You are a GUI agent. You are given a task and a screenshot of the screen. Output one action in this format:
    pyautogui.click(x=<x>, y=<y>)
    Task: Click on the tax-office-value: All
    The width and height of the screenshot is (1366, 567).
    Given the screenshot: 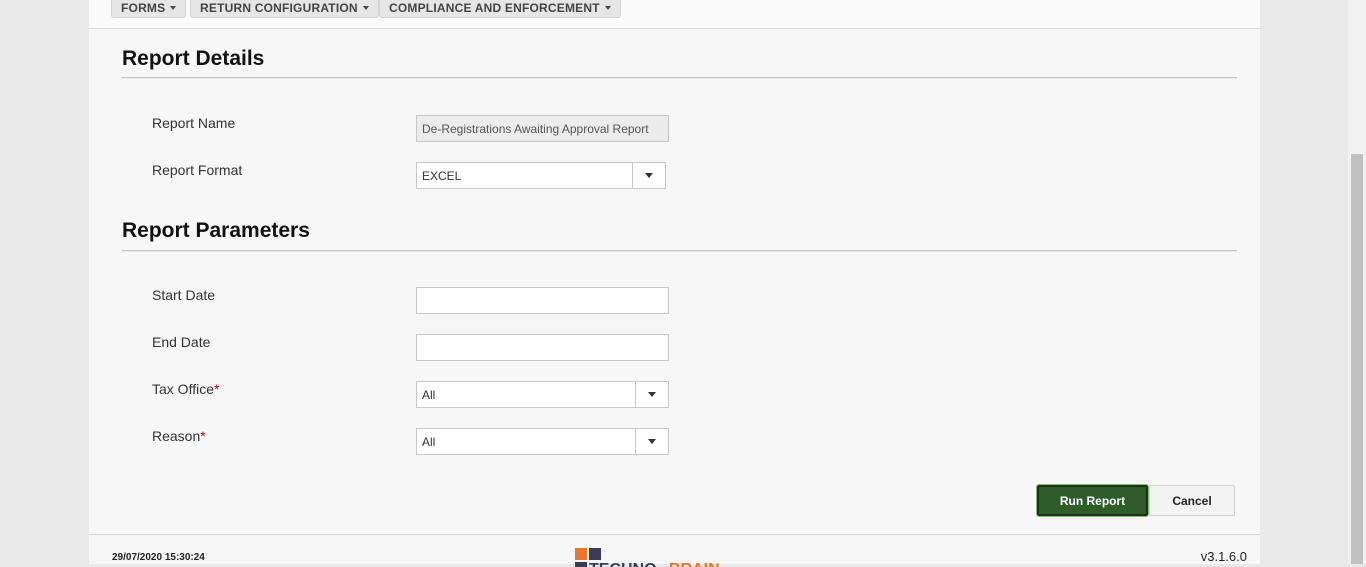 What is the action you would take?
    pyautogui.click(x=429, y=394)
    